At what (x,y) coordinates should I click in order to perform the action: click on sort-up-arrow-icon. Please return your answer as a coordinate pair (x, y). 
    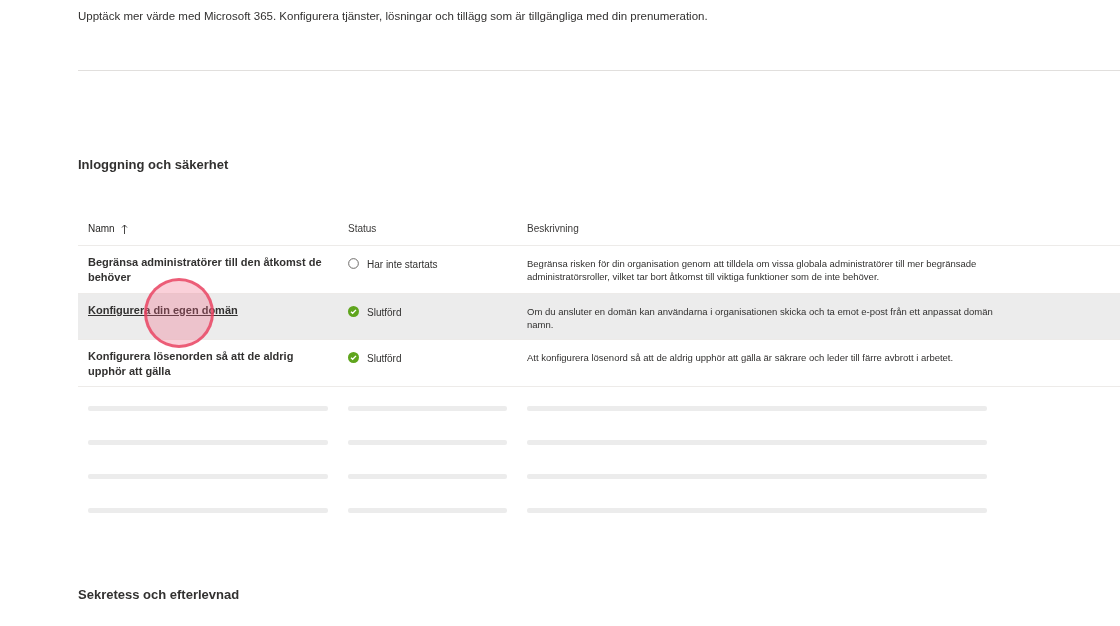
    Looking at the image, I should click on (124, 229).